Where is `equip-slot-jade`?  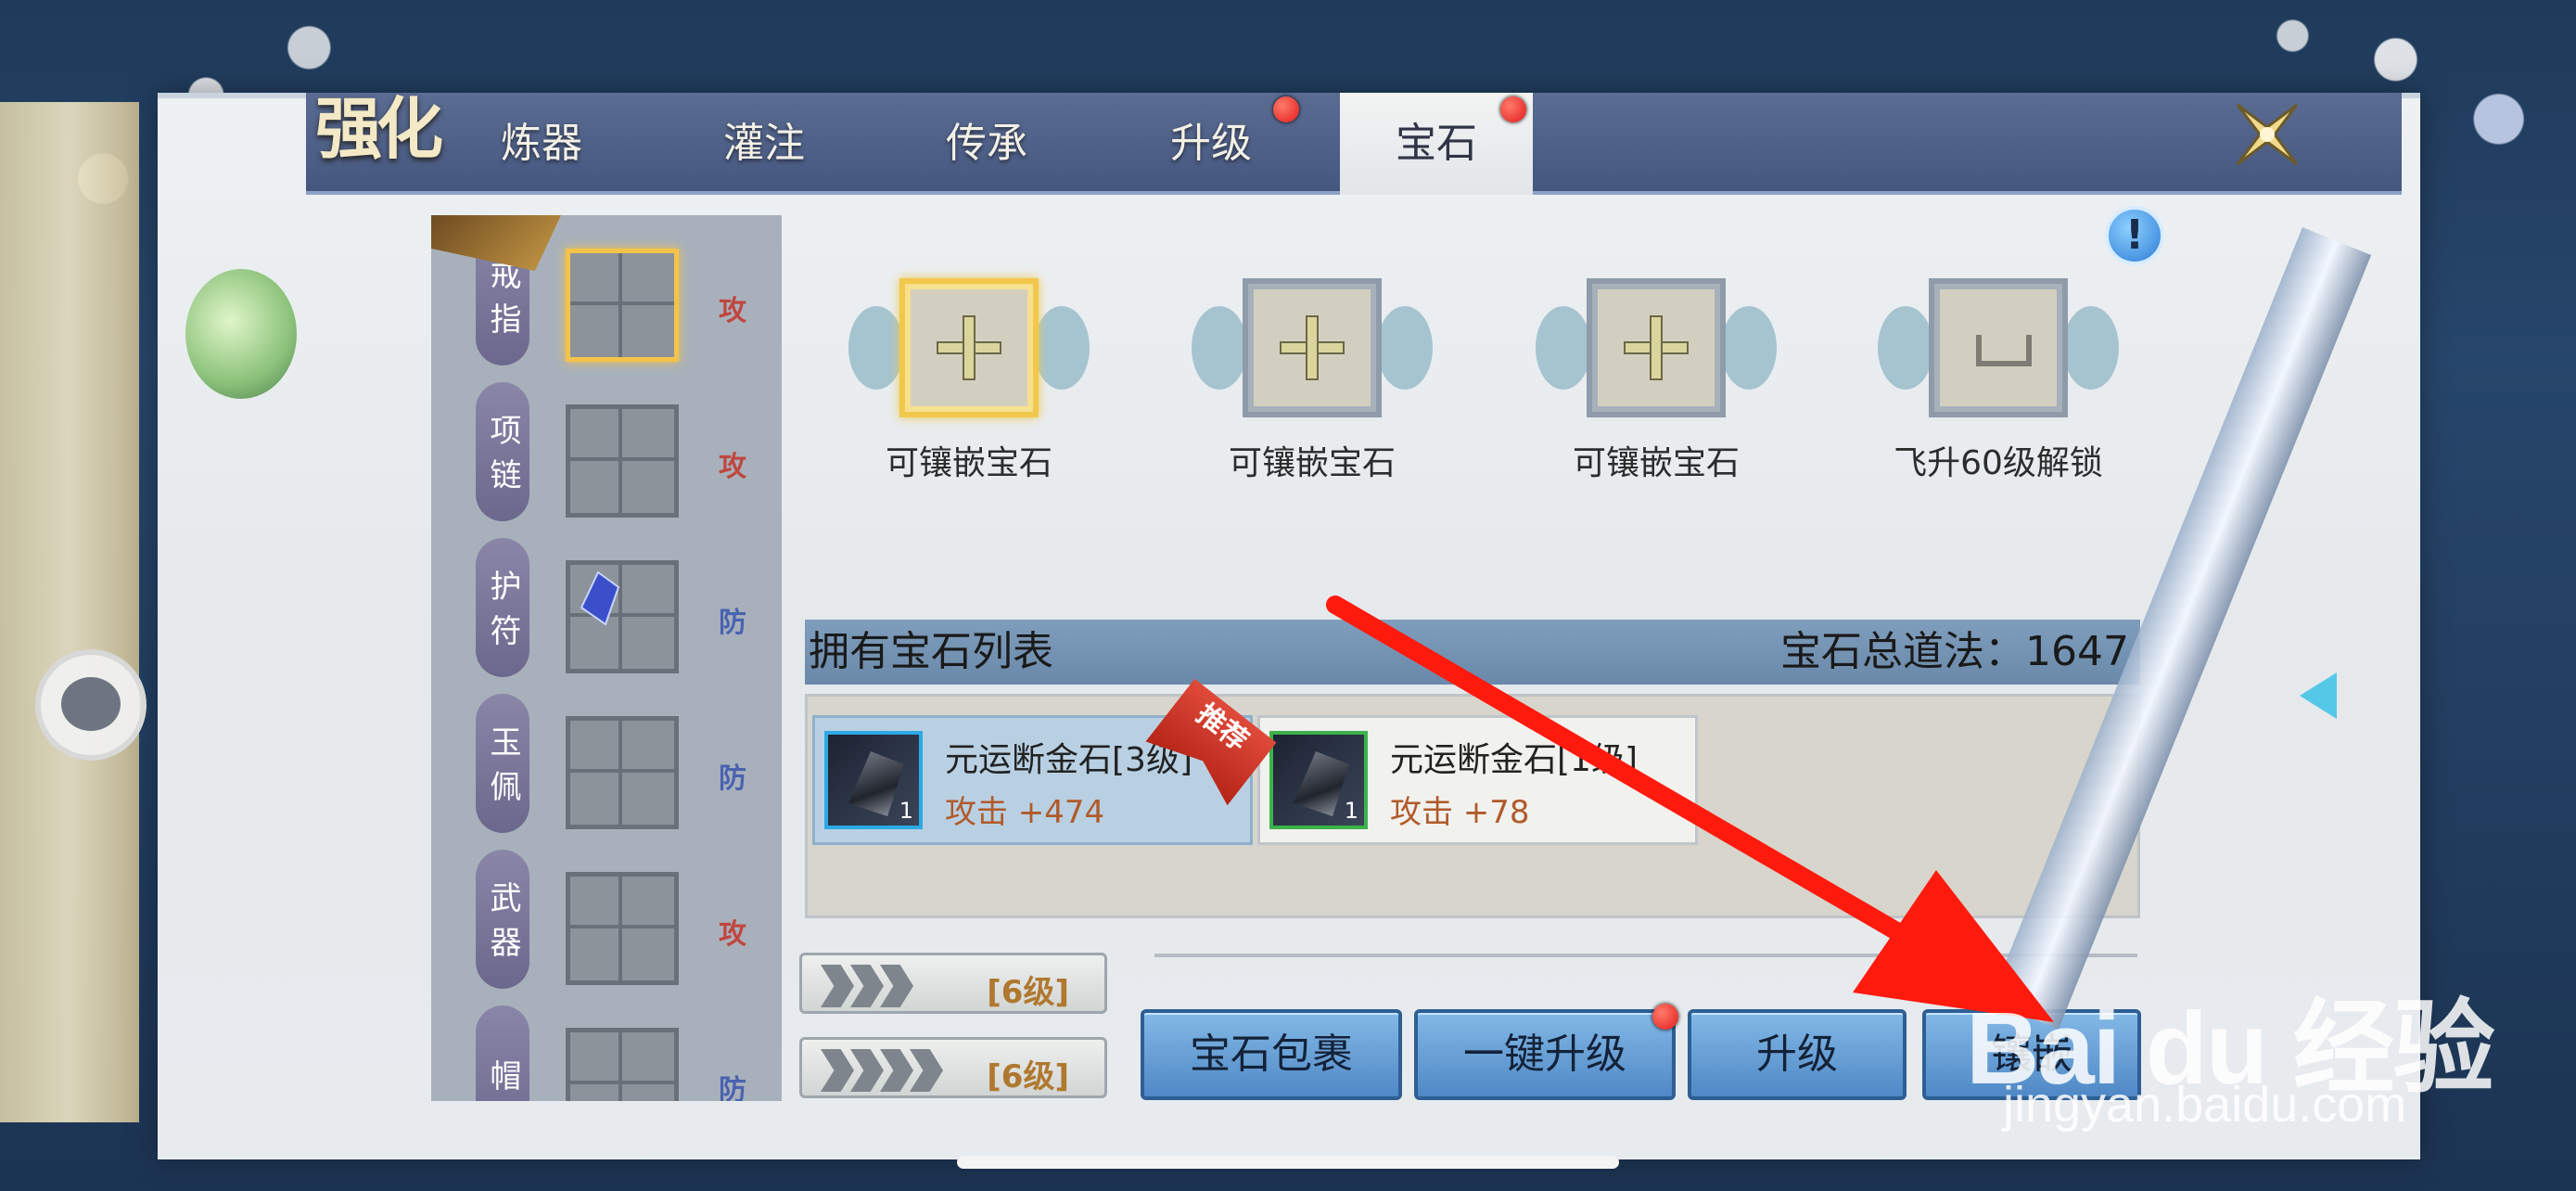
equip-slot-jade is located at coordinates (622, 772).